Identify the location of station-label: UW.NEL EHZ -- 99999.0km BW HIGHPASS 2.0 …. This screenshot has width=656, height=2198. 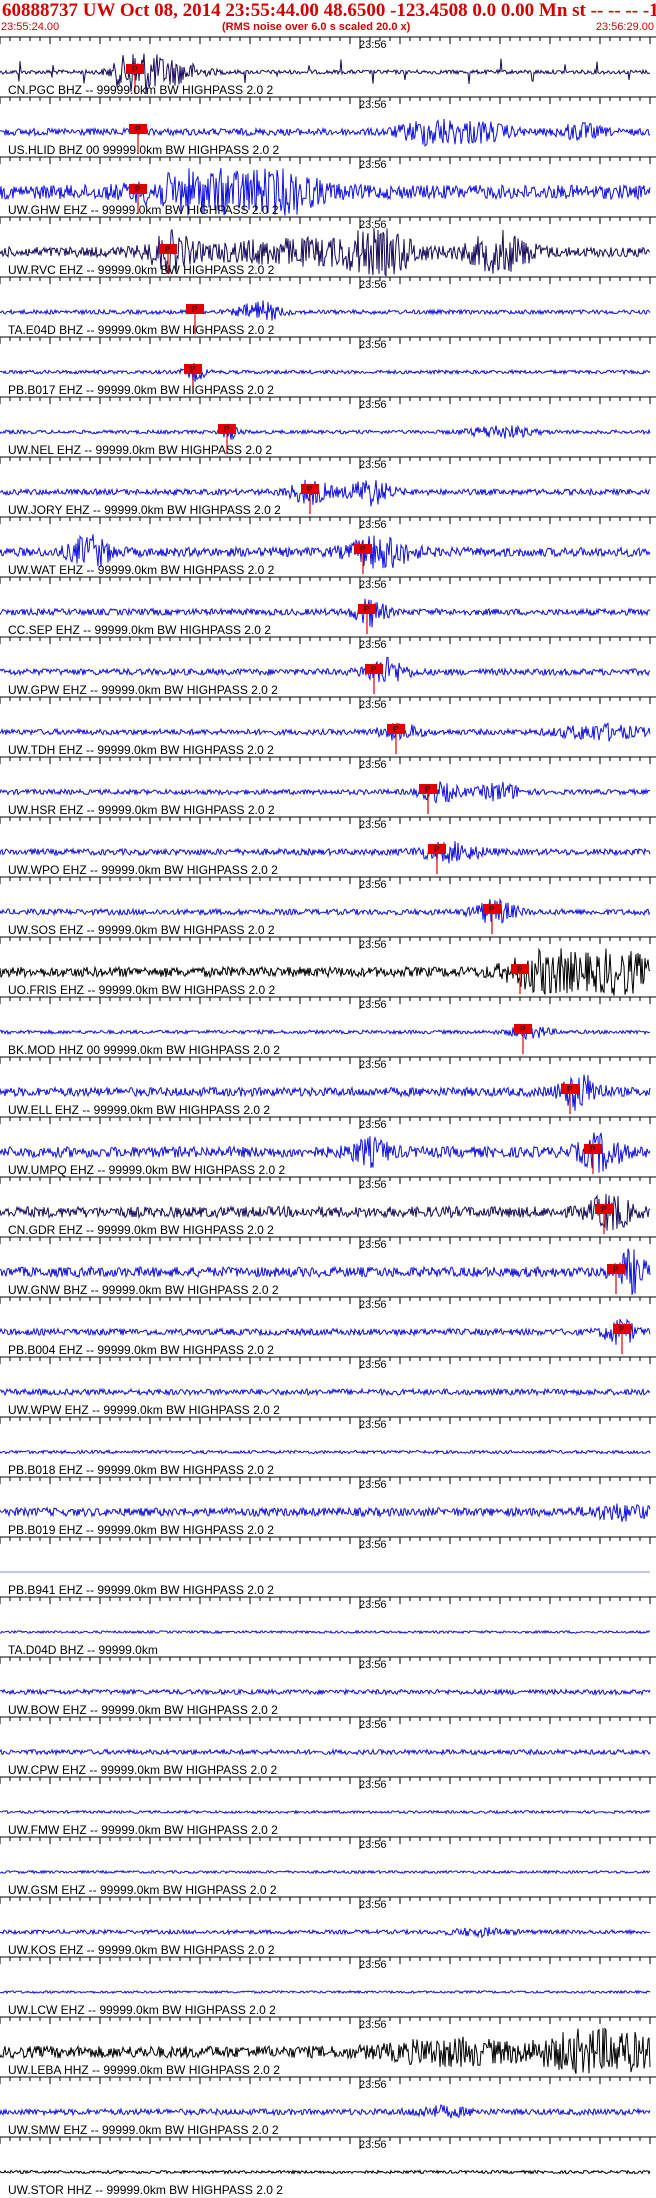
(140, 450).